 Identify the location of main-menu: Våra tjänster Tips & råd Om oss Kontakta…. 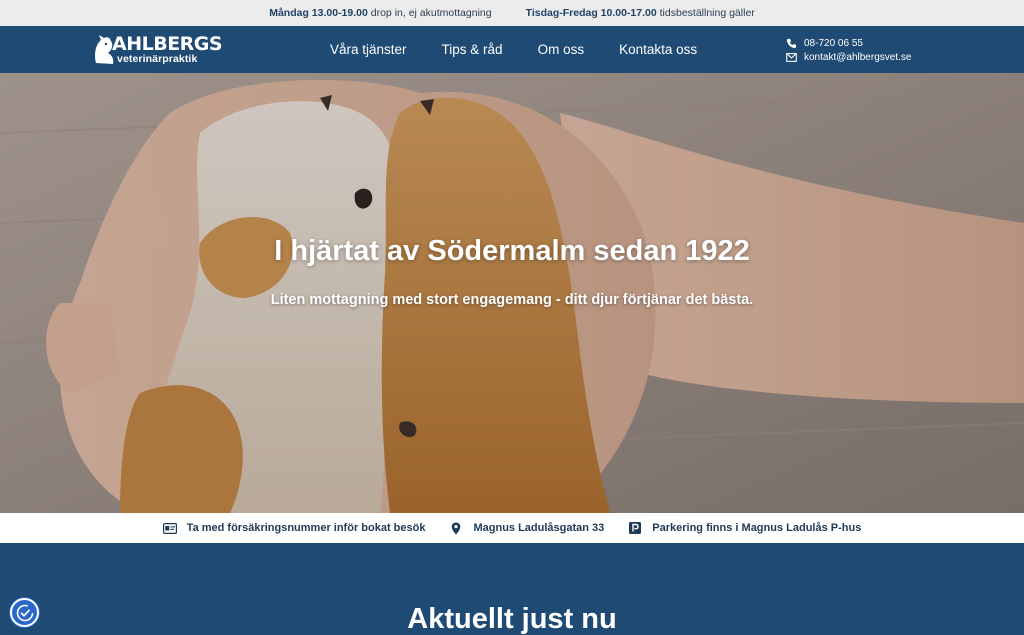
(531, 49).